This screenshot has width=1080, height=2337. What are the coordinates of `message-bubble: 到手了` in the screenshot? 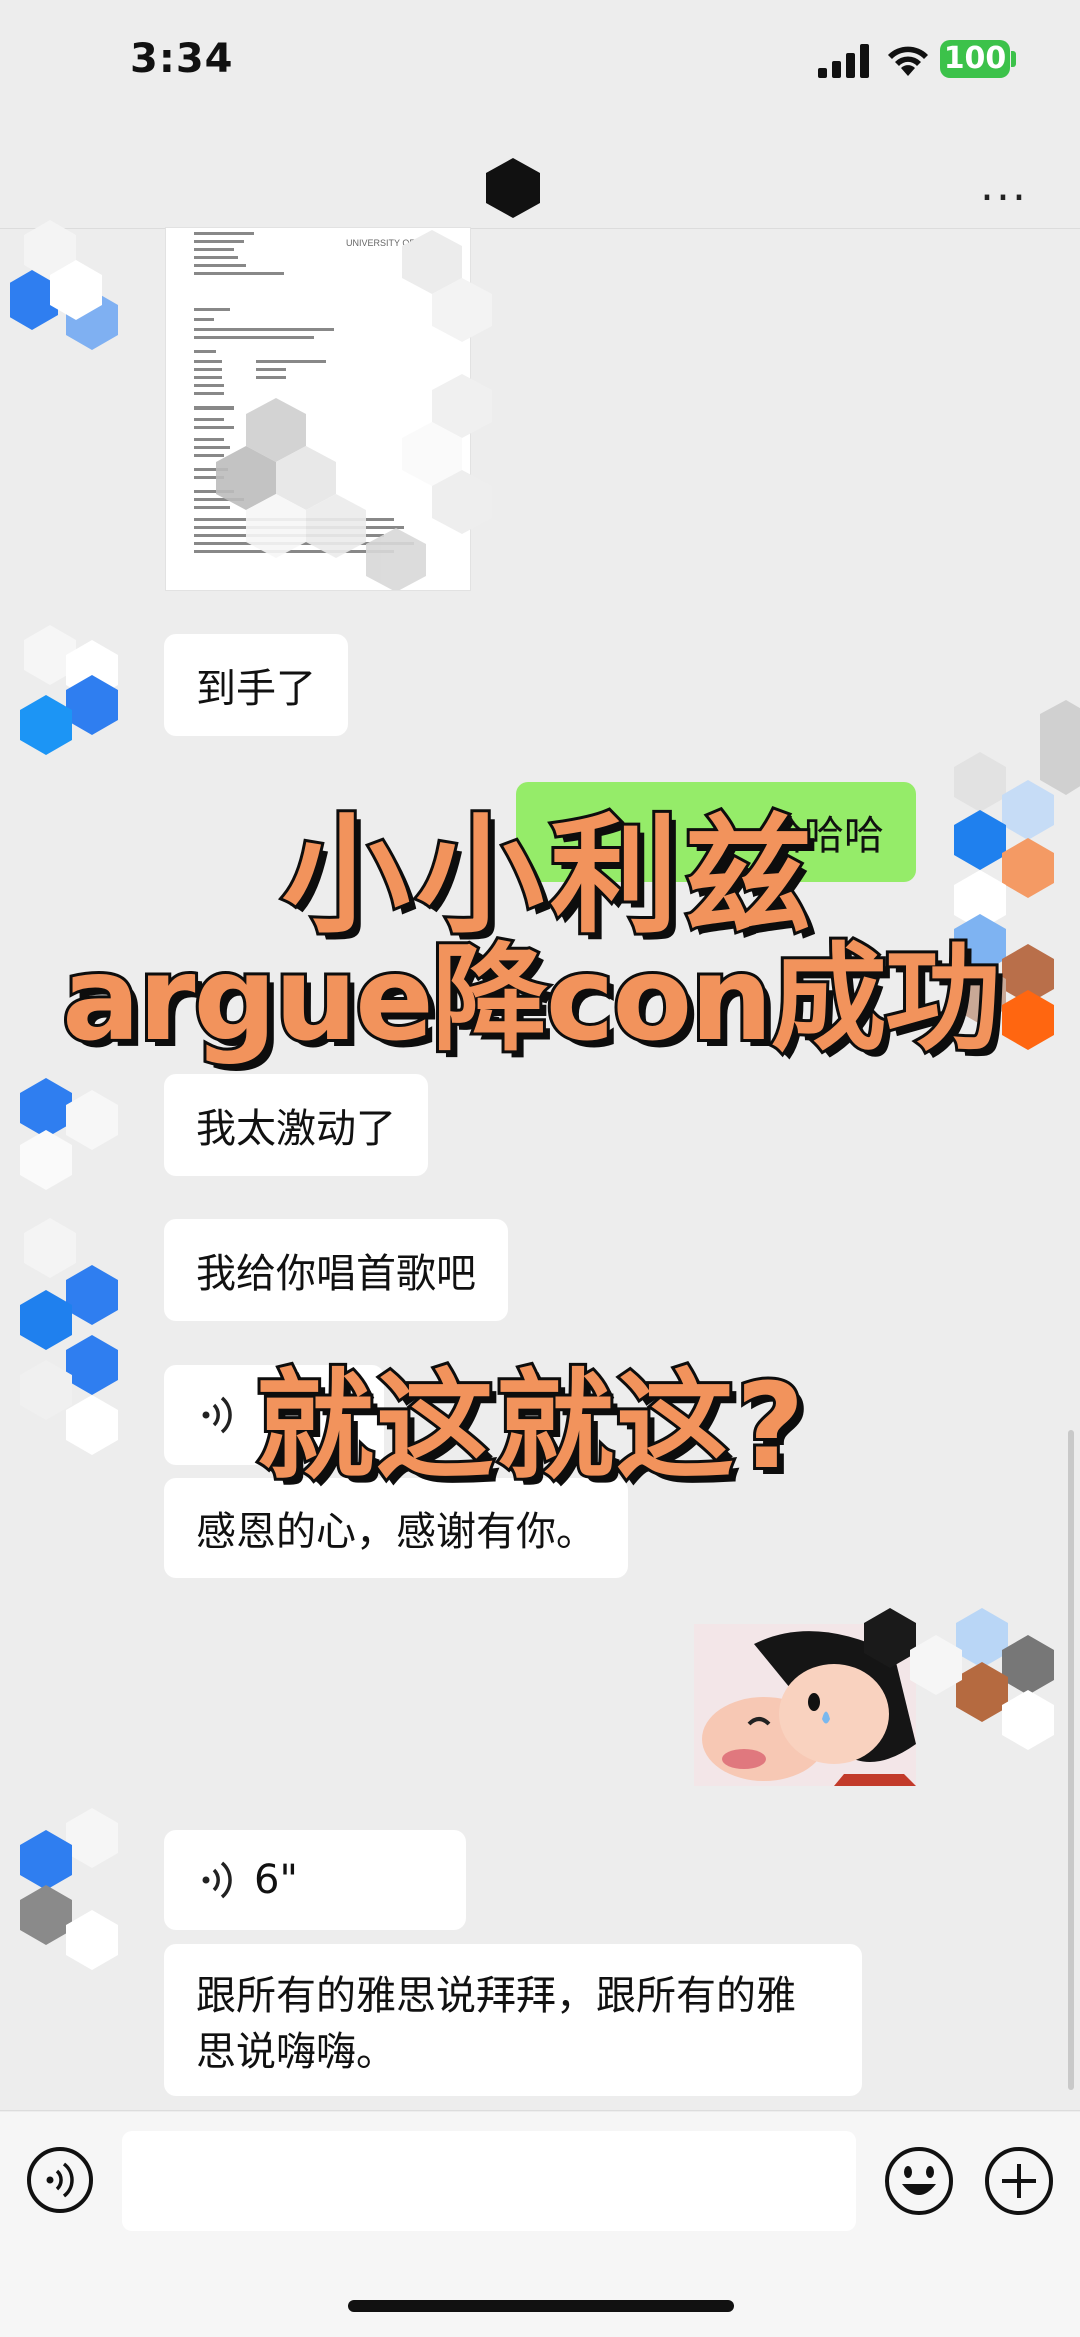 It's located at (256, 685).